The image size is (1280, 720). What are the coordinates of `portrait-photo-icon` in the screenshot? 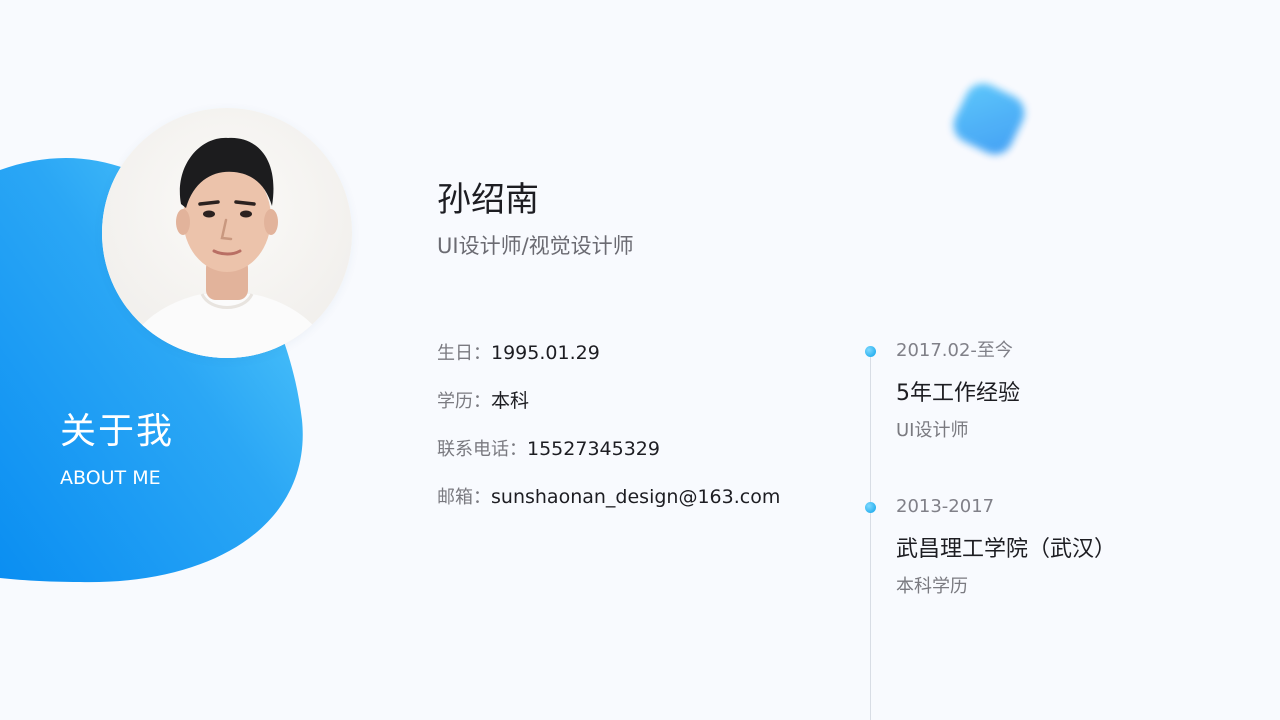 It's located at (227, 233).